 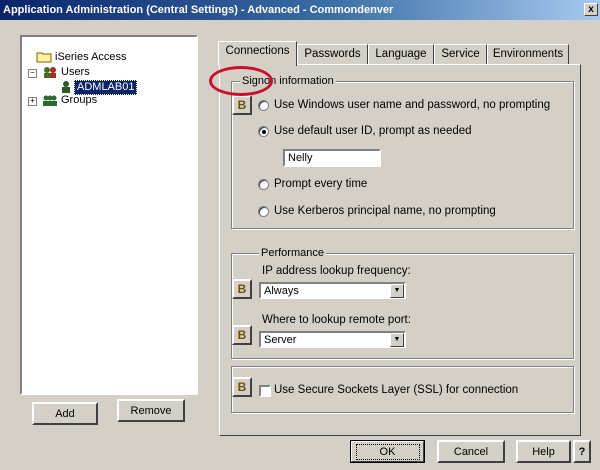 What do you see at coordinates (281, 291) in the screenshot?
I see `ip-lookup-value: Always` at bounding box center [281, 291].